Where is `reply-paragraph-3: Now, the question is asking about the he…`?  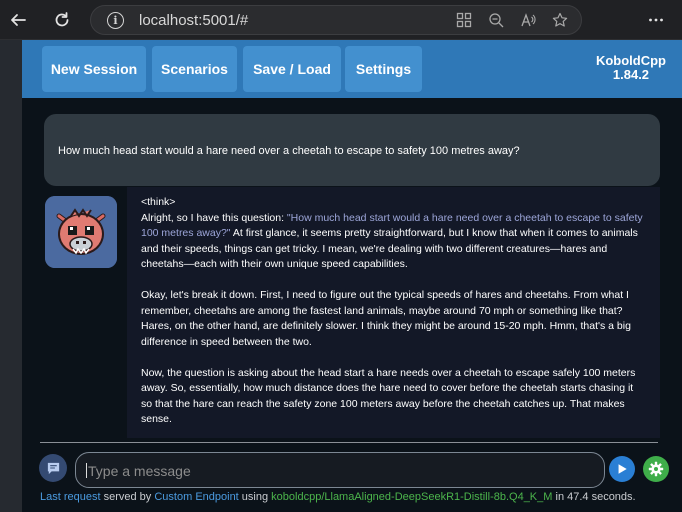 reply-paragraph-3: Now, the question is asking about the he… is located at coordinates (388, 396).